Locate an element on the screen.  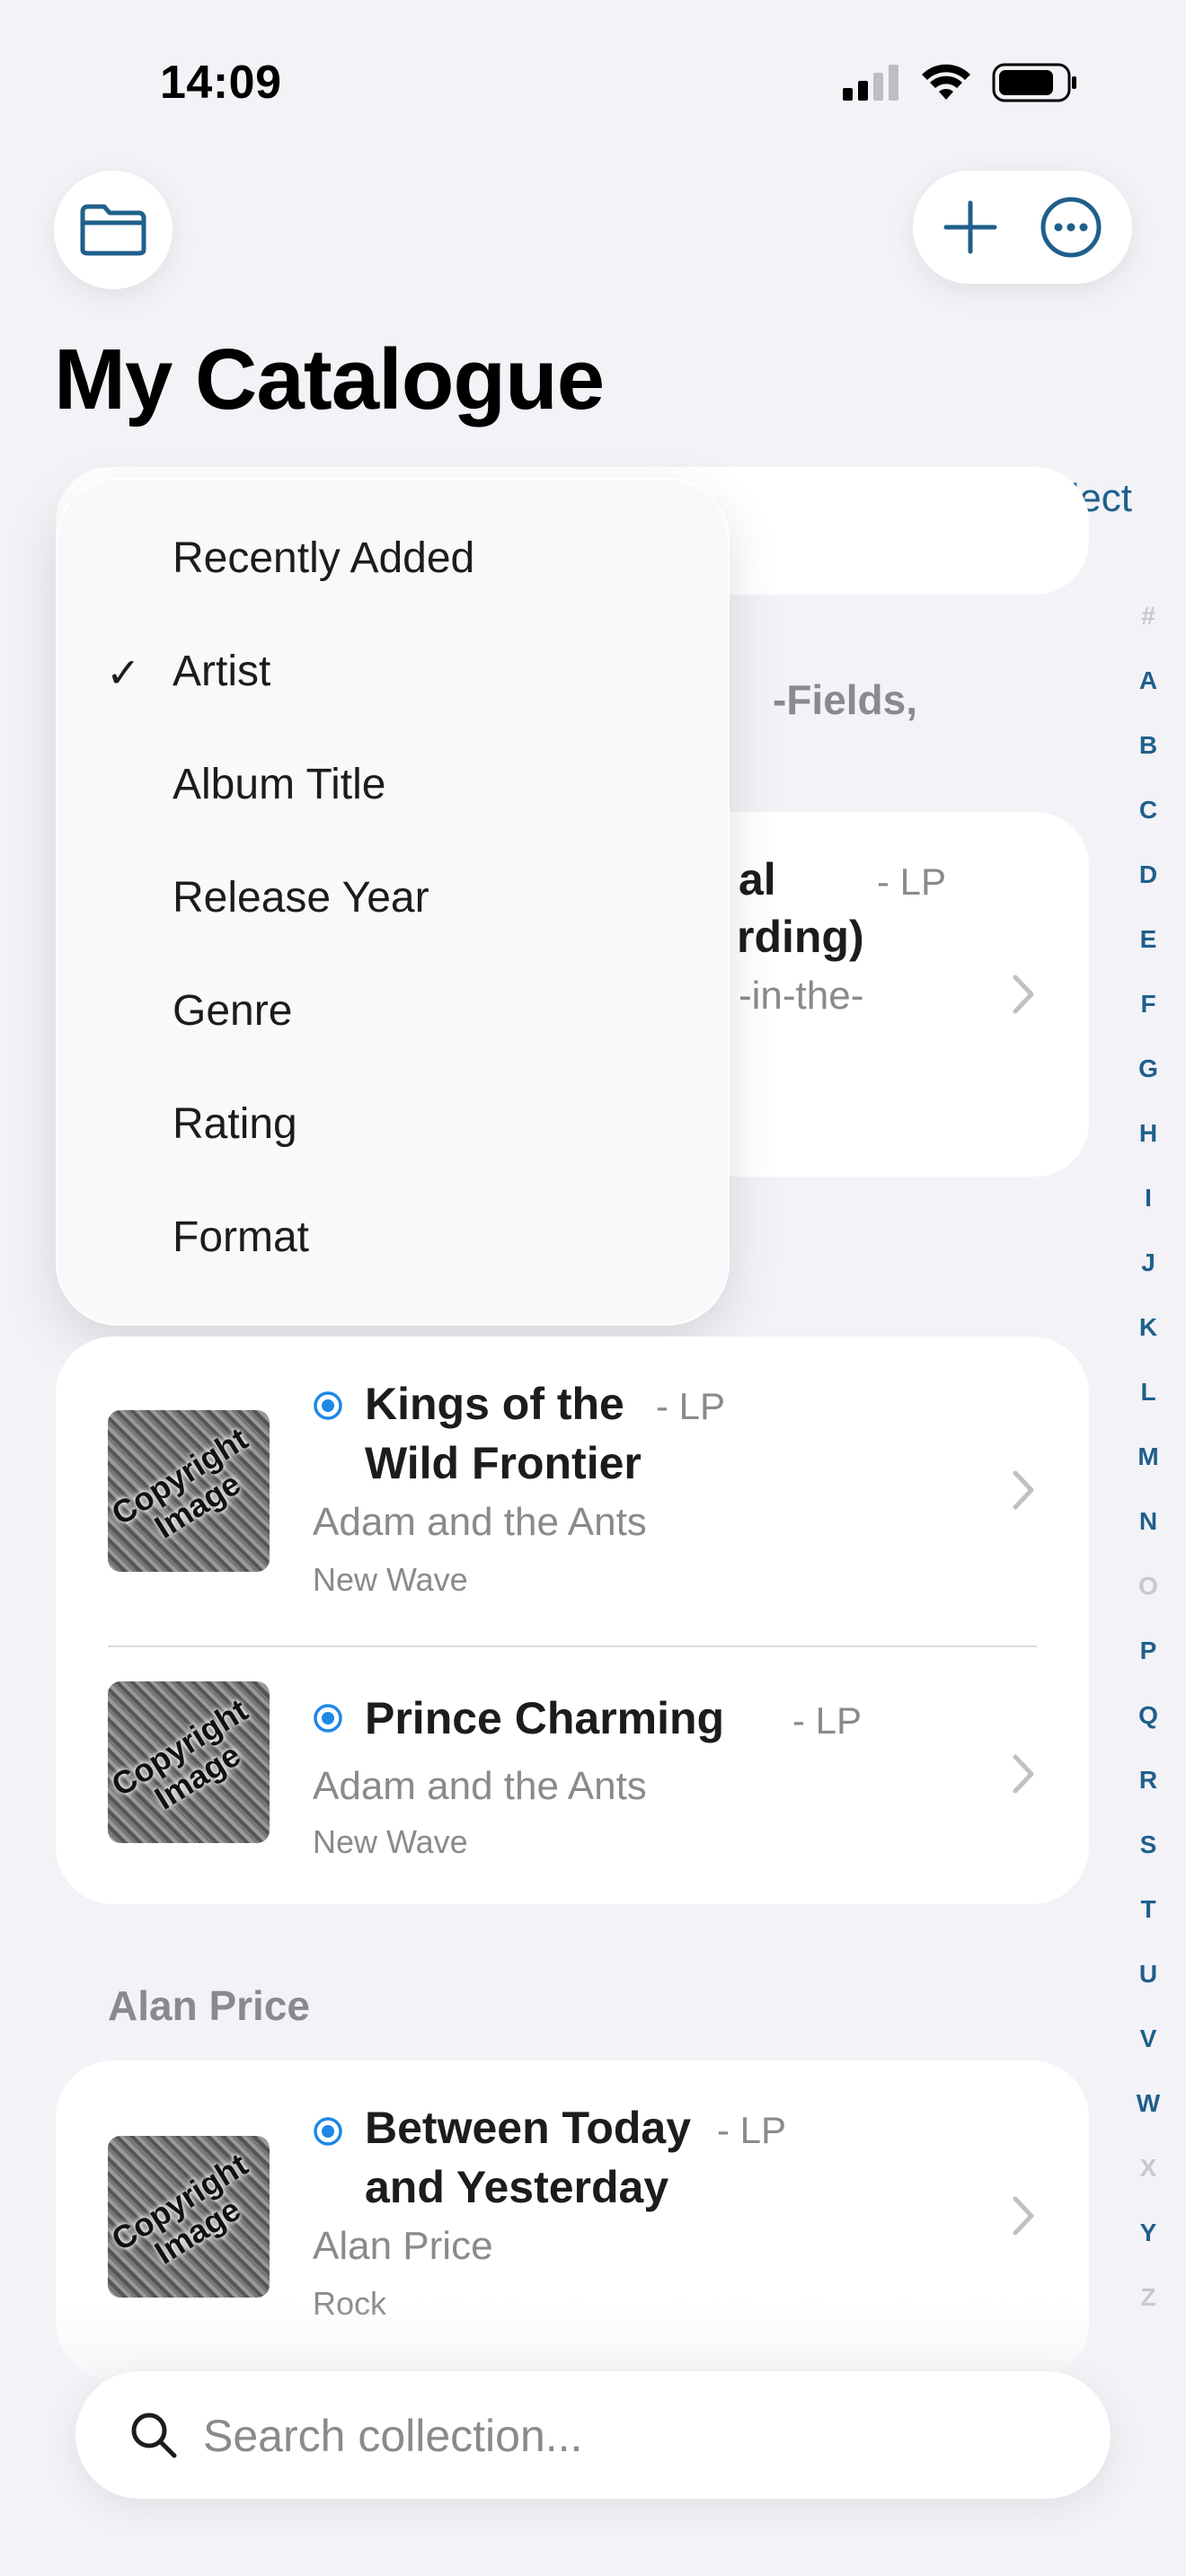
sort-option-release-year: Release Year is located at coordinates (301, 897).